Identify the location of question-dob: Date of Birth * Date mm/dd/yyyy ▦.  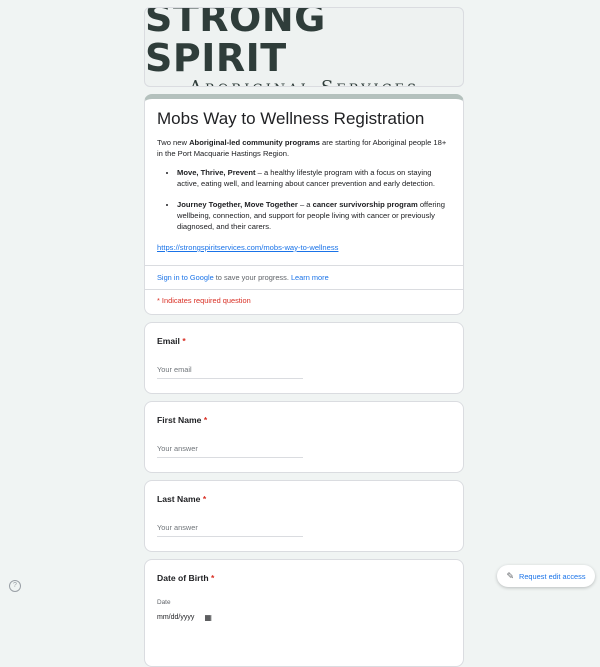
(304, 613).